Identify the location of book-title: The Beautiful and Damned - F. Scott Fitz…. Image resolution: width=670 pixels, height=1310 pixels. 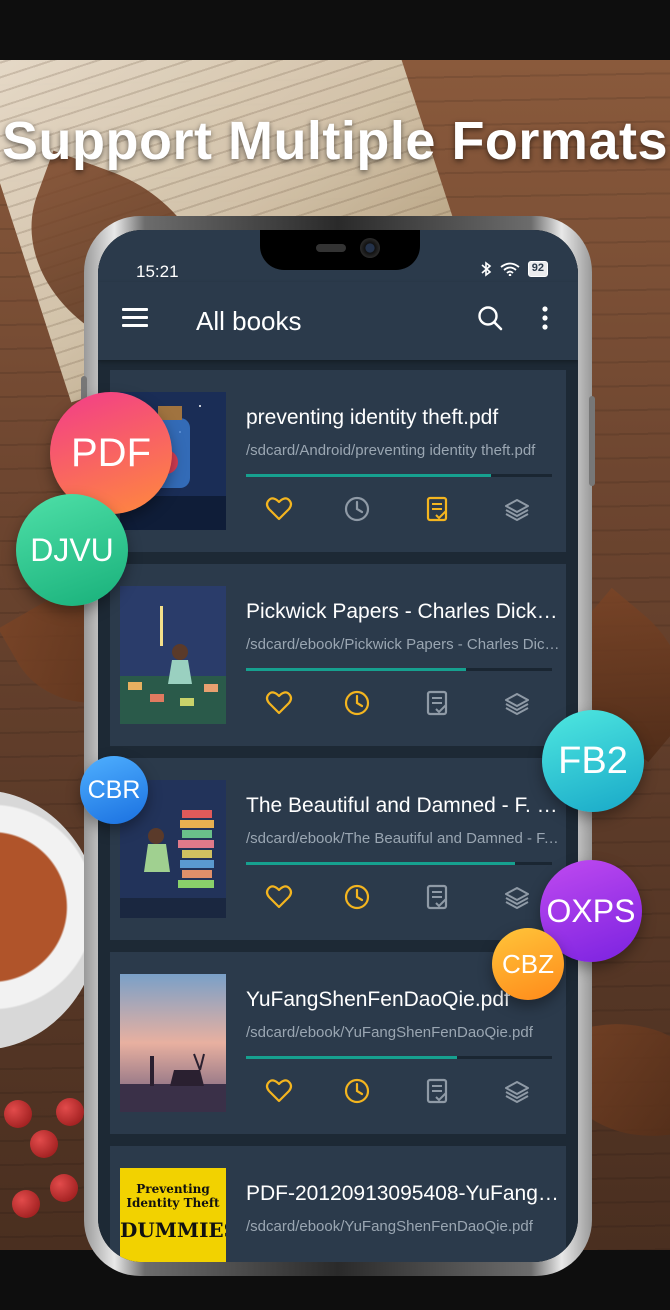
(404, 805).